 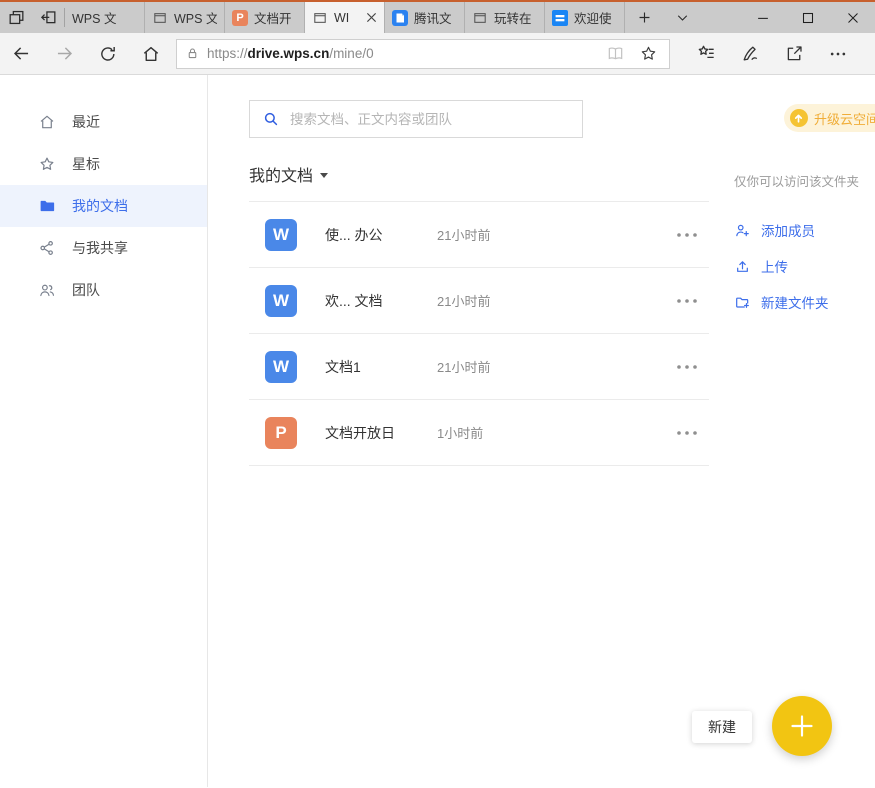 What do you see at coordinates (750, 53) in the screenshot?
I see `web-note-pen-icon` at bounding box center [750, 53].